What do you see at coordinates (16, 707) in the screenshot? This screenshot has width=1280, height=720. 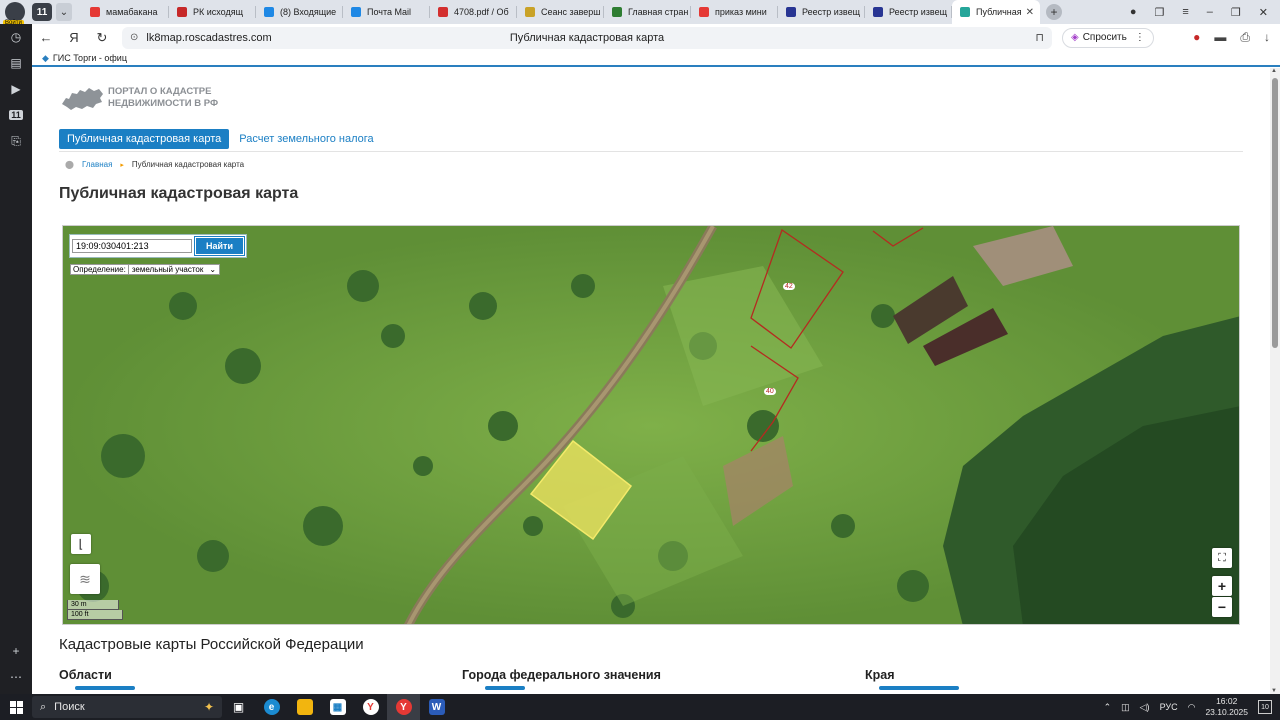 I see `start-button` at bounding box center [16, 707].